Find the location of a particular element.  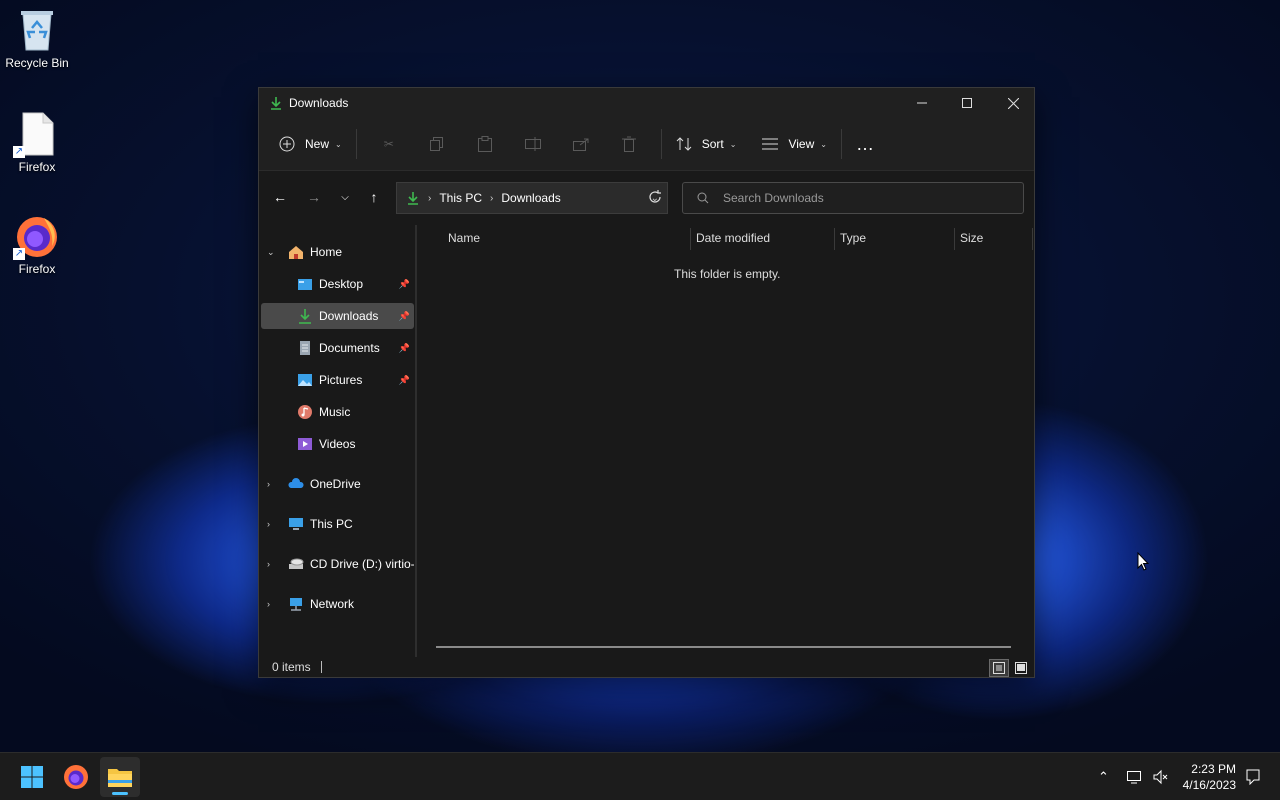

arrow-left-icon: ← is located at coordinates (280, 197).